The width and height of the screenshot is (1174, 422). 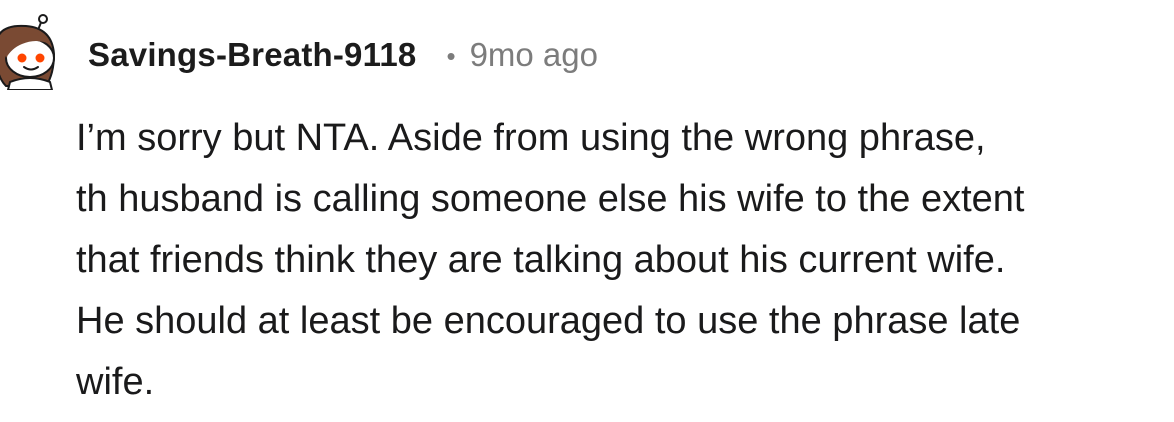 What do you see at coordinates (534, 55) in the screenshot?
I see `timestamp: 9mo ago` at bounding box center [534, 55].